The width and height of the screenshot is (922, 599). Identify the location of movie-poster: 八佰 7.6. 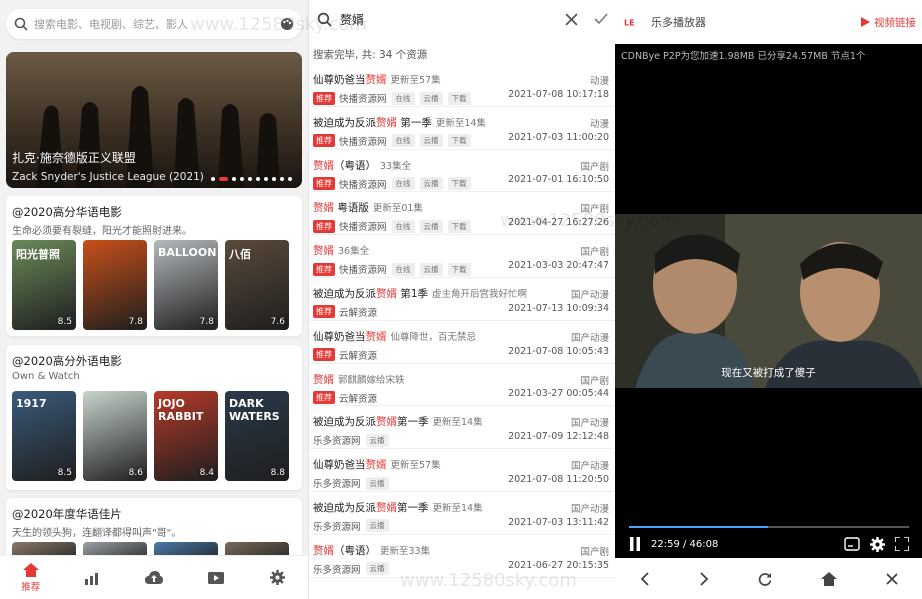
(257, 285).